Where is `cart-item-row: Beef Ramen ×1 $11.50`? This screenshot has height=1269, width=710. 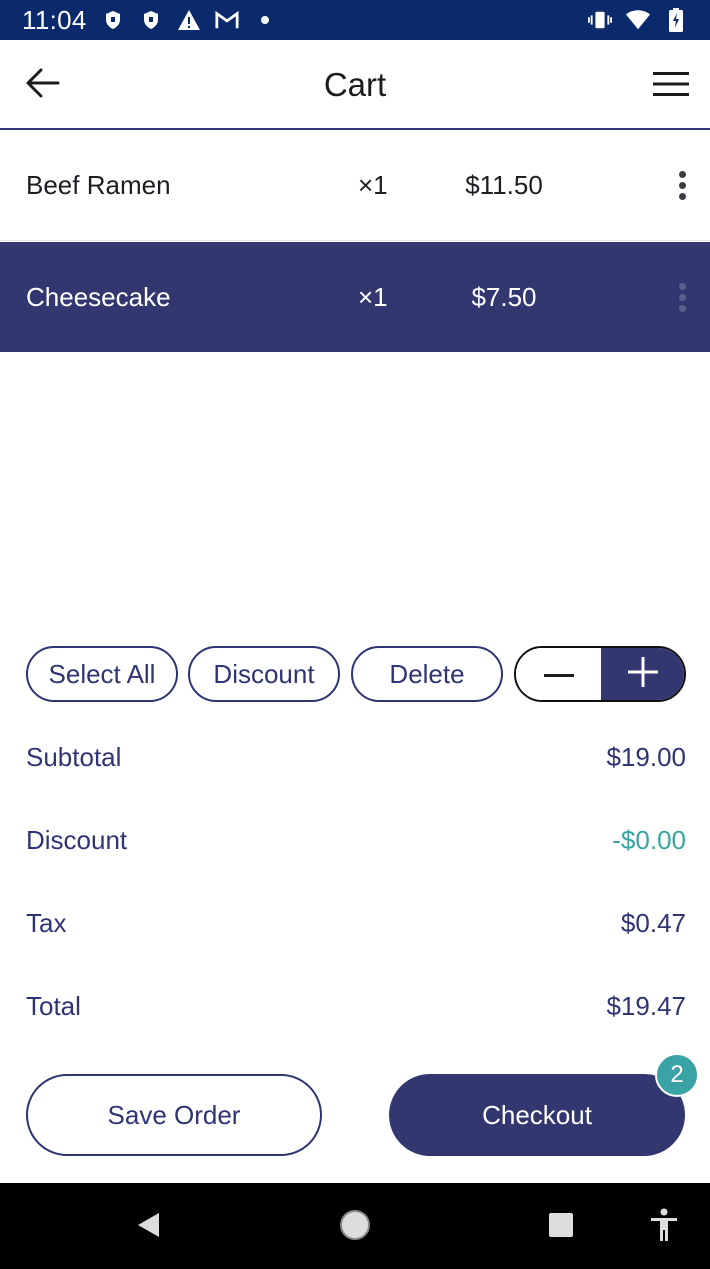
cart-item-row: Beef Ramen ×1 $11.50 is located at coordinates (355, 186).